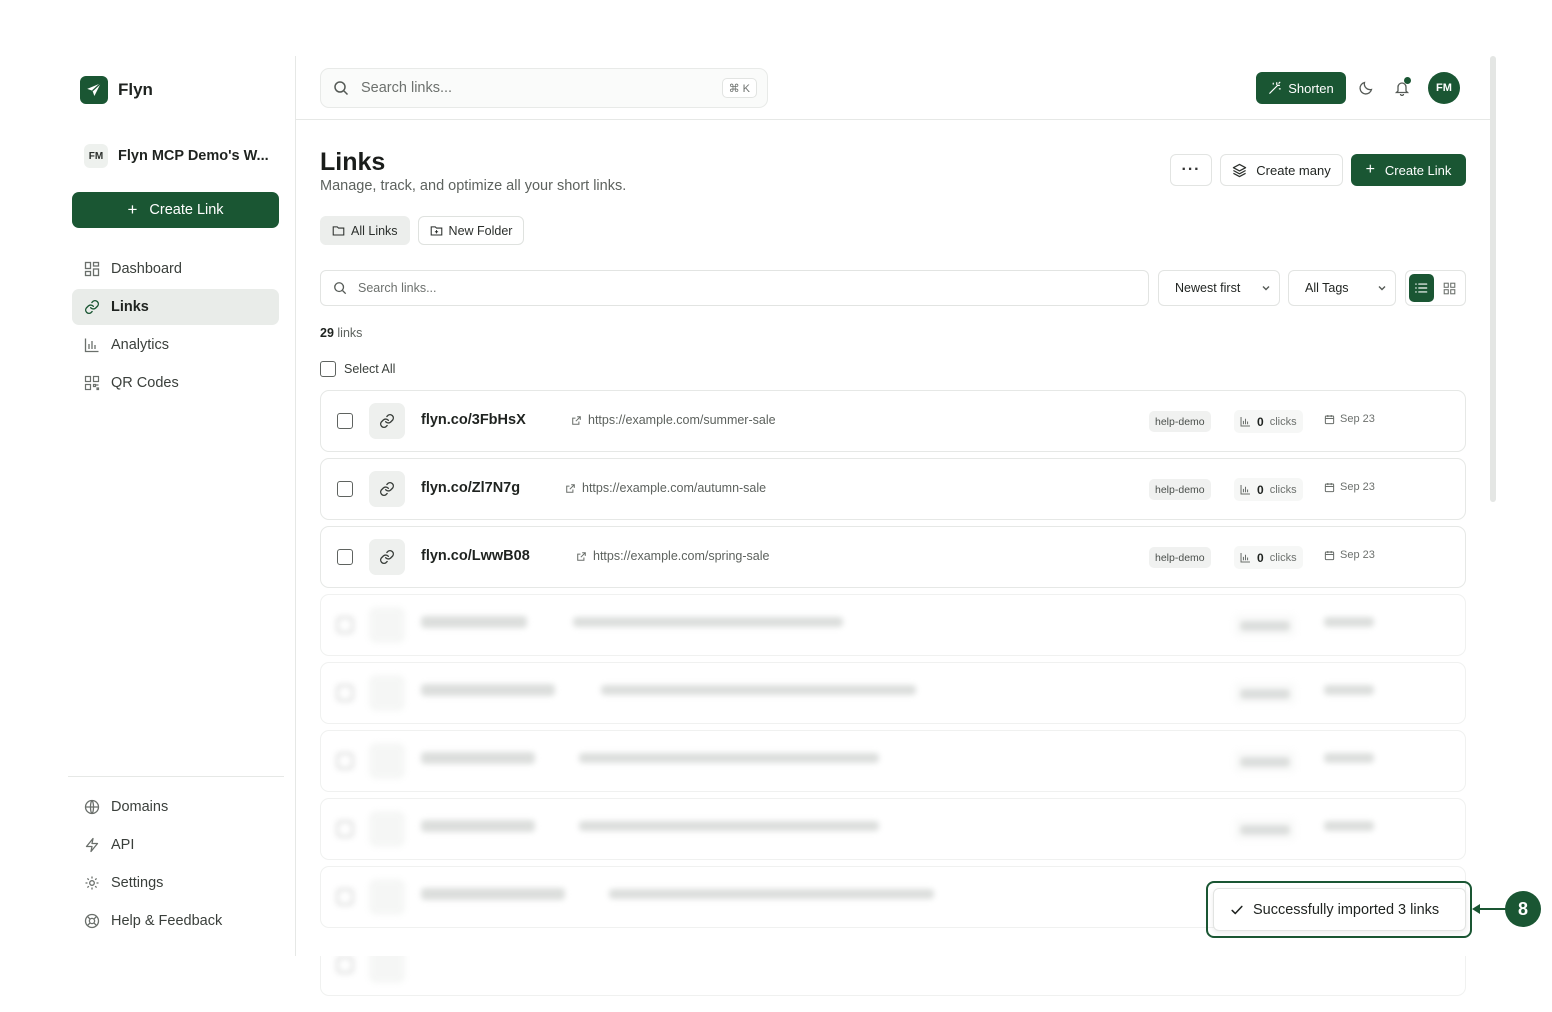  I want to click on sidebar-item-qr-codes: QR Codes, so click(175, 383).